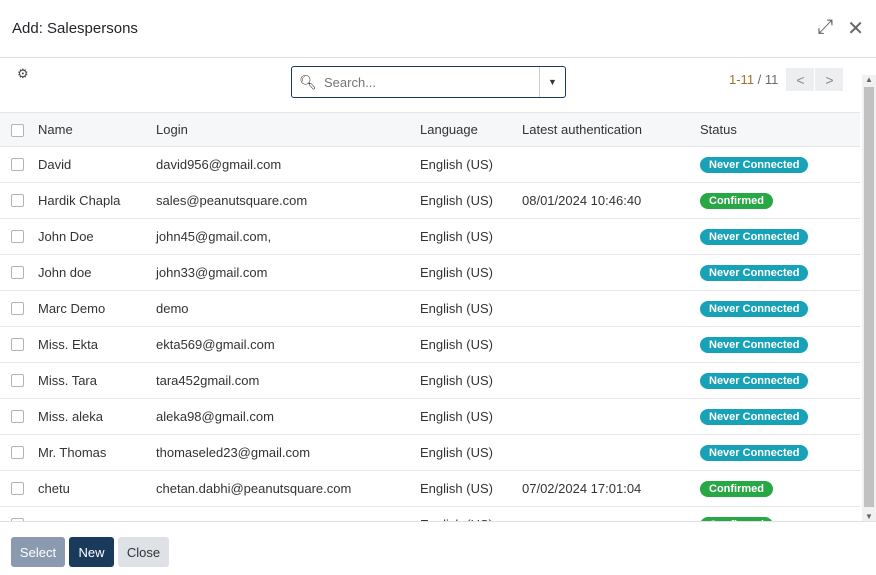 The height and width of the screenshot is (575, 876). I want to click on scrollbar: ▲ ▼, so click(869, 298).